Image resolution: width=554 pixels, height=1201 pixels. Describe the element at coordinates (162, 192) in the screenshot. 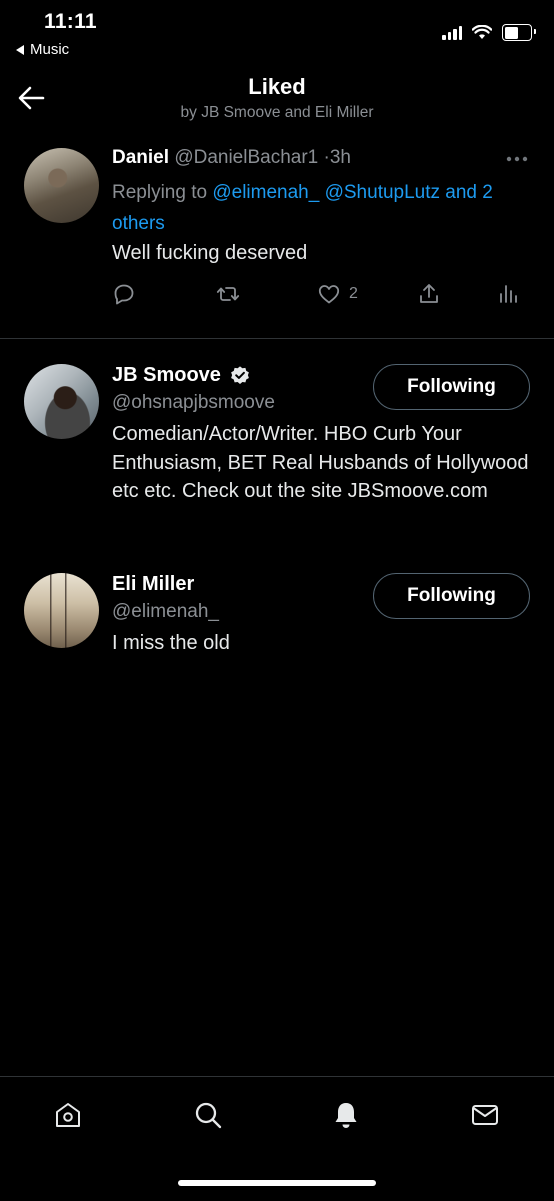

I see `replying-to-label: Replying to` at that location.